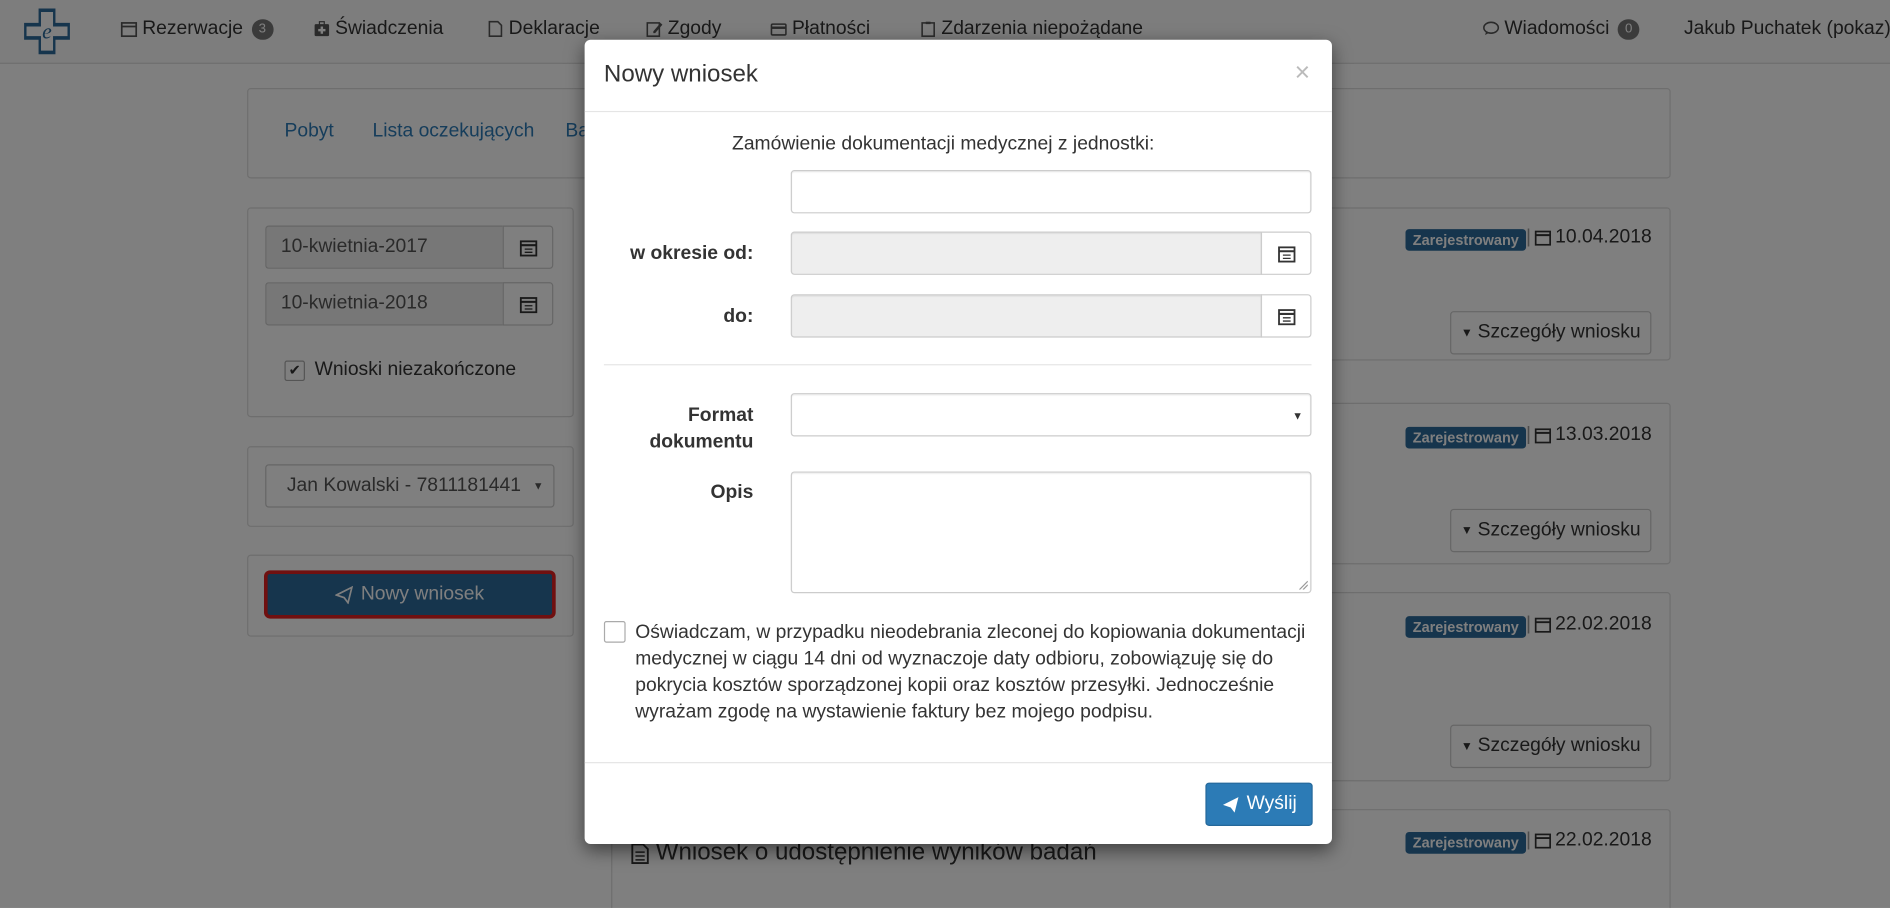 The width and height of the screenshot is (1890, 908). I want to click on paper-plane-icon, so click(1231, 804).